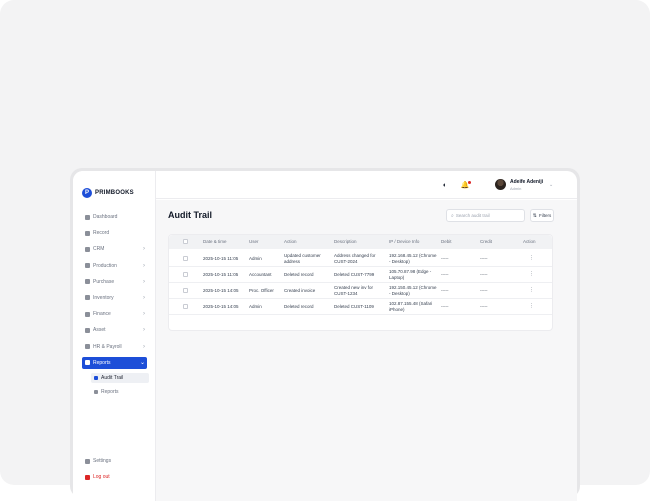  Describe the element at coordinates (104, 281) in the screenshot. I see `sidebar-item-label: Purchase` at that location.